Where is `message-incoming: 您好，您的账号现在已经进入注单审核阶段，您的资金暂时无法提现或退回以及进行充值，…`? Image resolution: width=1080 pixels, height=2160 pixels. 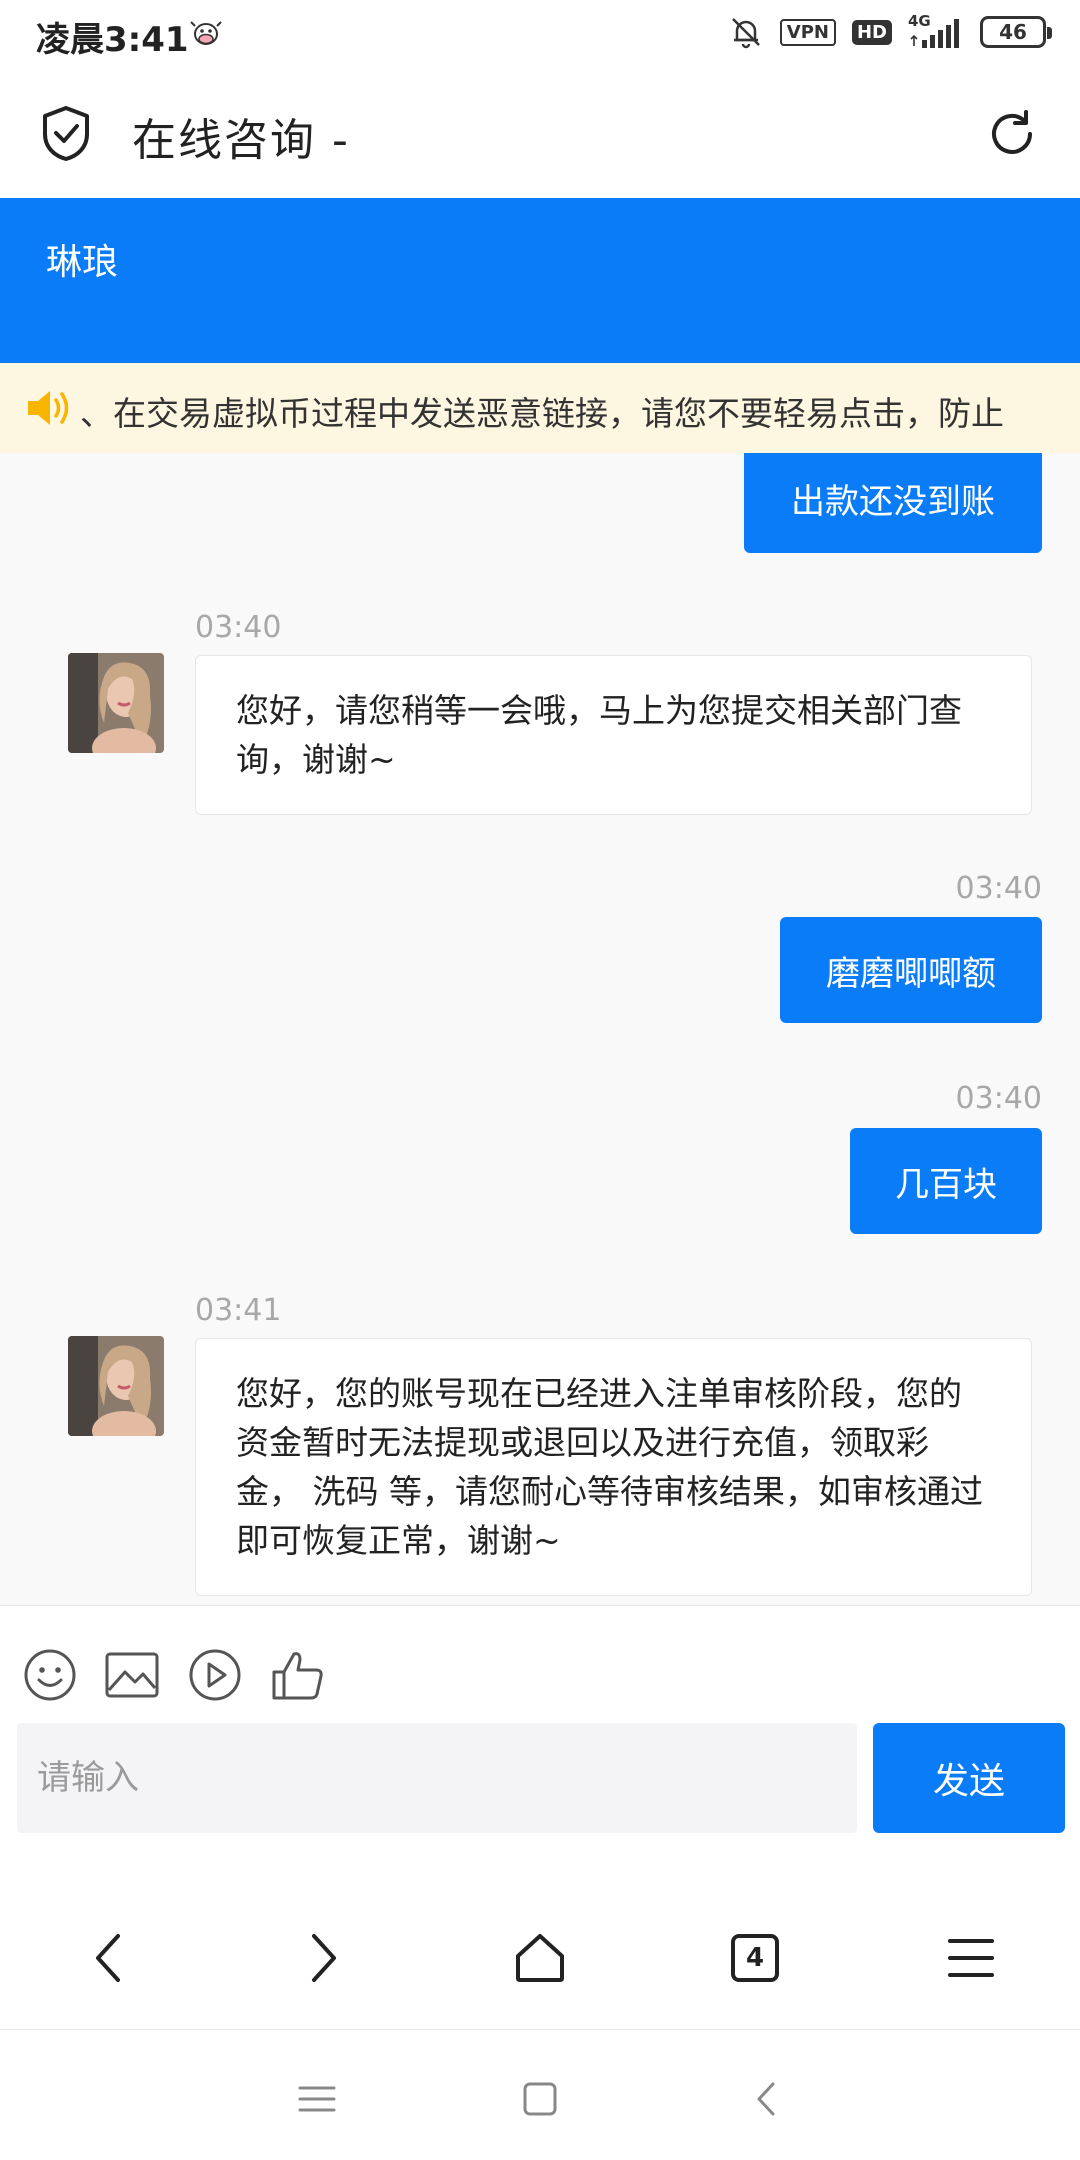 message-incoming: 您好，您的账号现在已经进入注单审核阶段，您的资金暂时无法提现或退回以及进行充值，… is located at coordinates (613, 1467).